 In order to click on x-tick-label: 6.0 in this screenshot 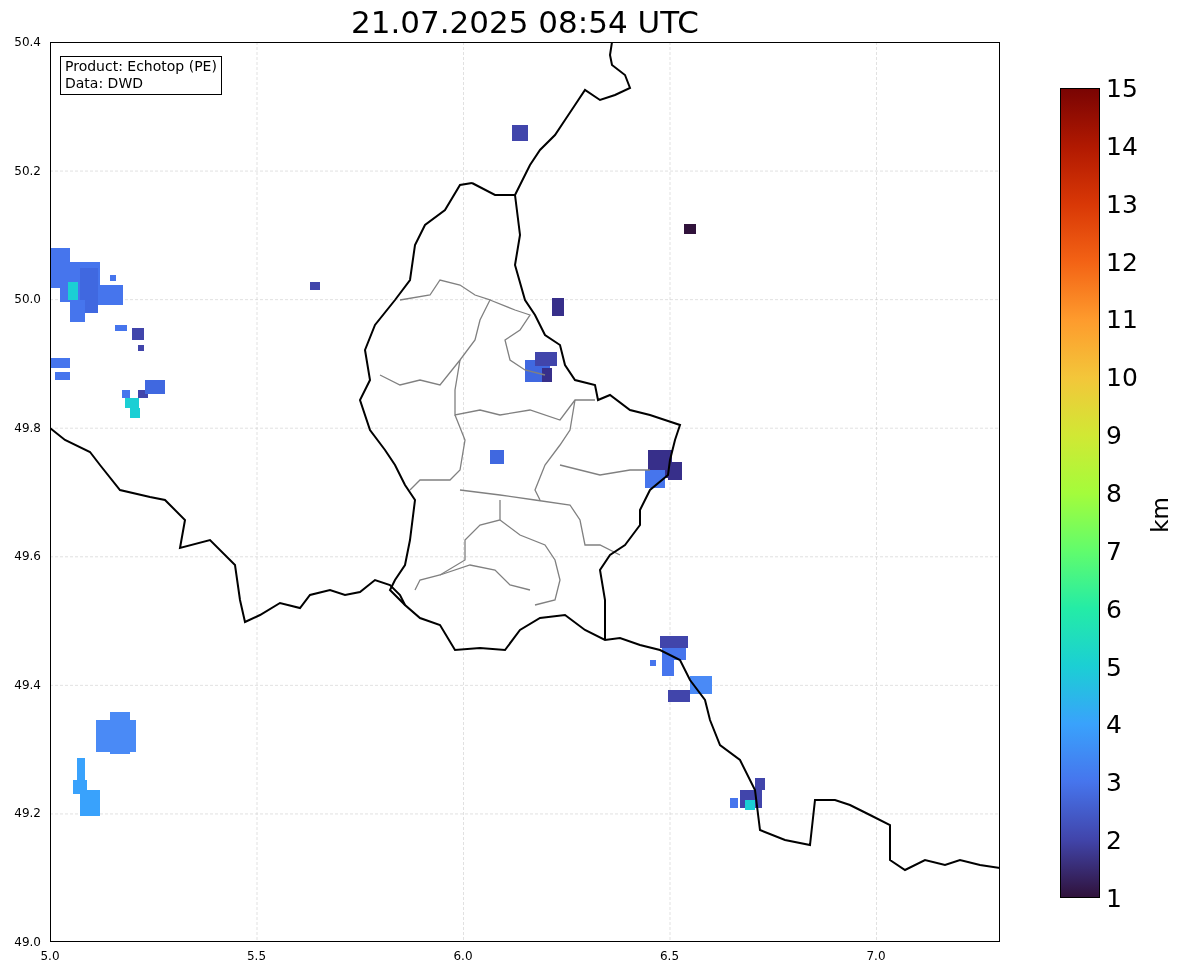, I will do `click(463, 956)`.